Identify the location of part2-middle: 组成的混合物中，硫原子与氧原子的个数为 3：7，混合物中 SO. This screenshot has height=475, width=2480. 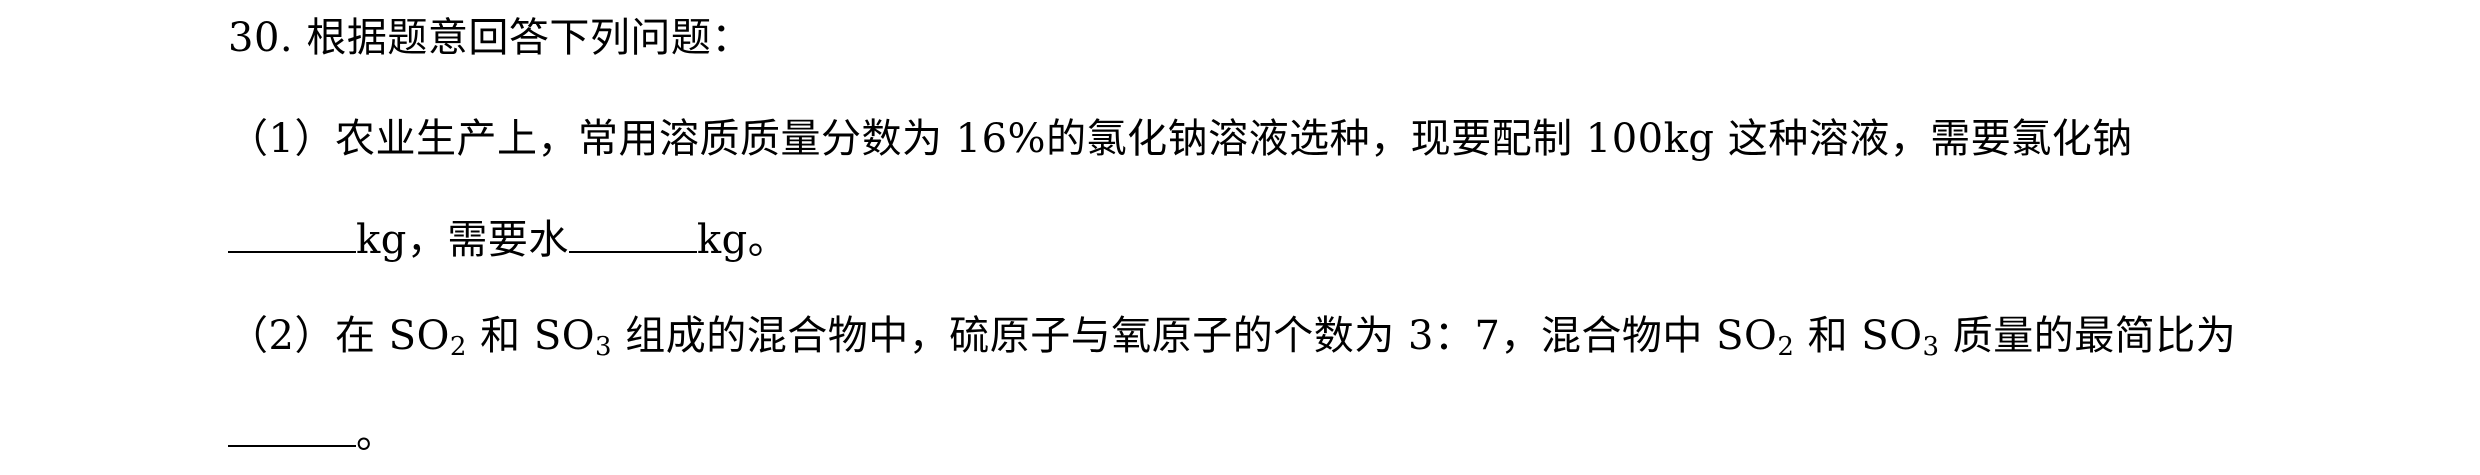
(1195, 336).